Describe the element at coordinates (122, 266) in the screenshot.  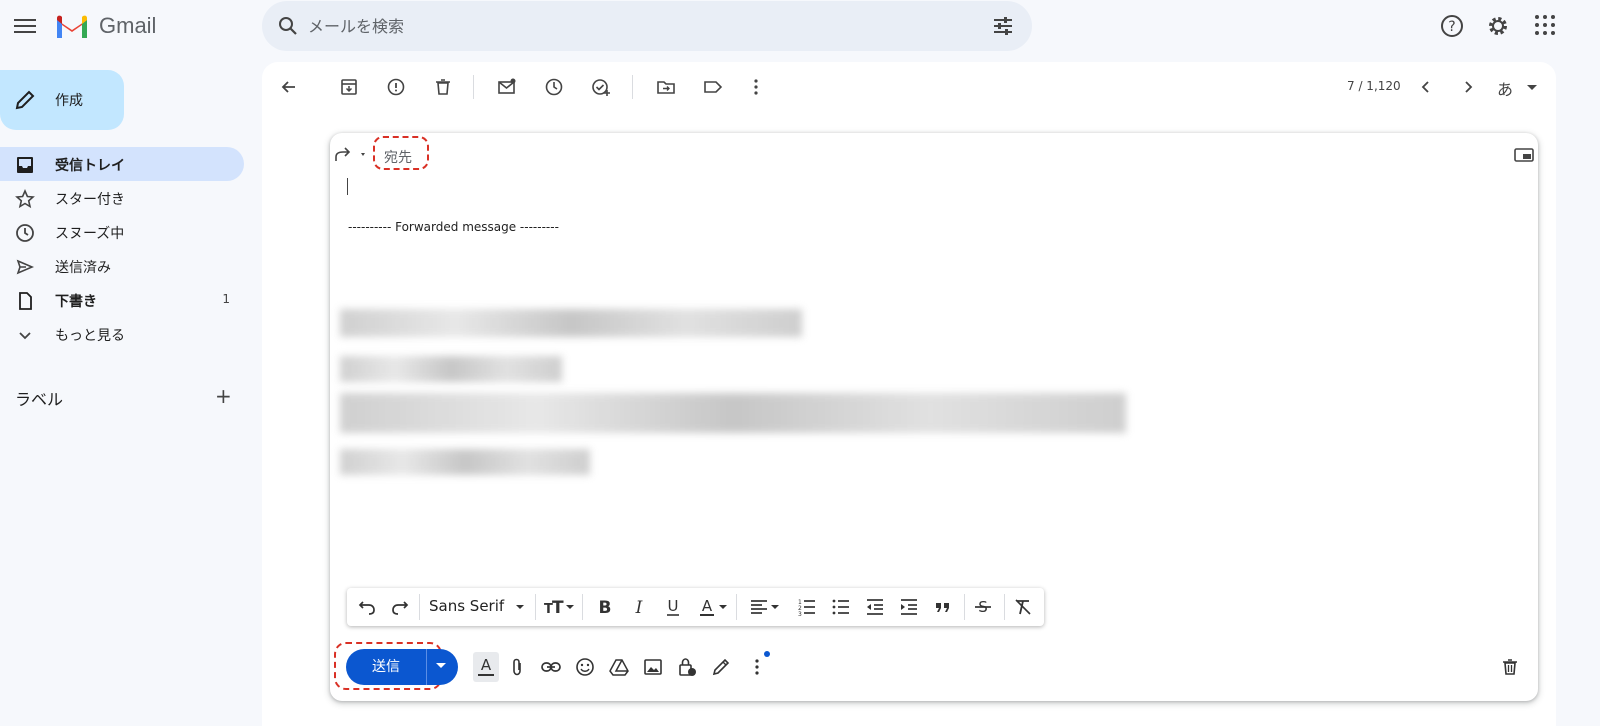
I see `sidebar-item-sent: 送信済み` at that location.